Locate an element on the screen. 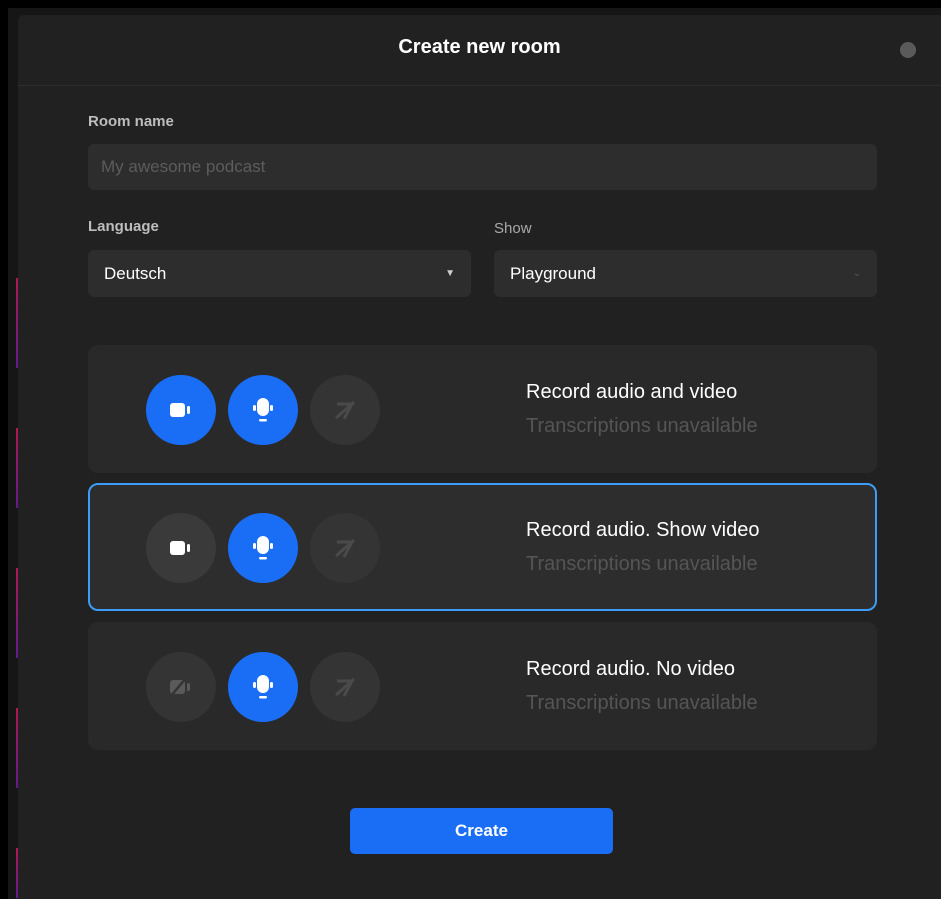  show-selected-value: Playground is located at coordinates (553, 273).